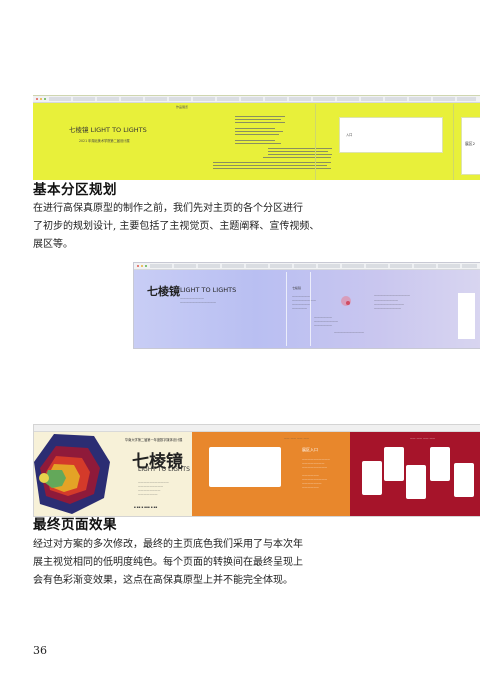 Image resolution: width=480 pixels, height=679 pixels. Describe the element at coordinates (168, 544) in the screenshot. I see `paragraph-line: 经过对方案的多次修改，最终的主页底色我们采用了与本次年` at that location.